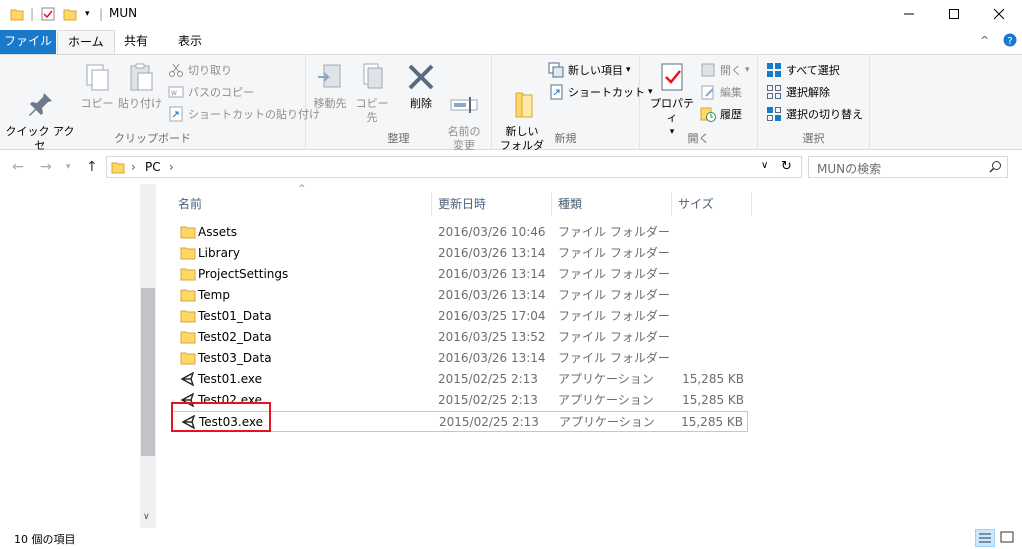 Image resolution: width=1022 pixels, height=549 pixels. What do you see at coordinates (200, 70) in the screenshot?
I see `cut-button: 切り取り` at bounding box center [200, 70].